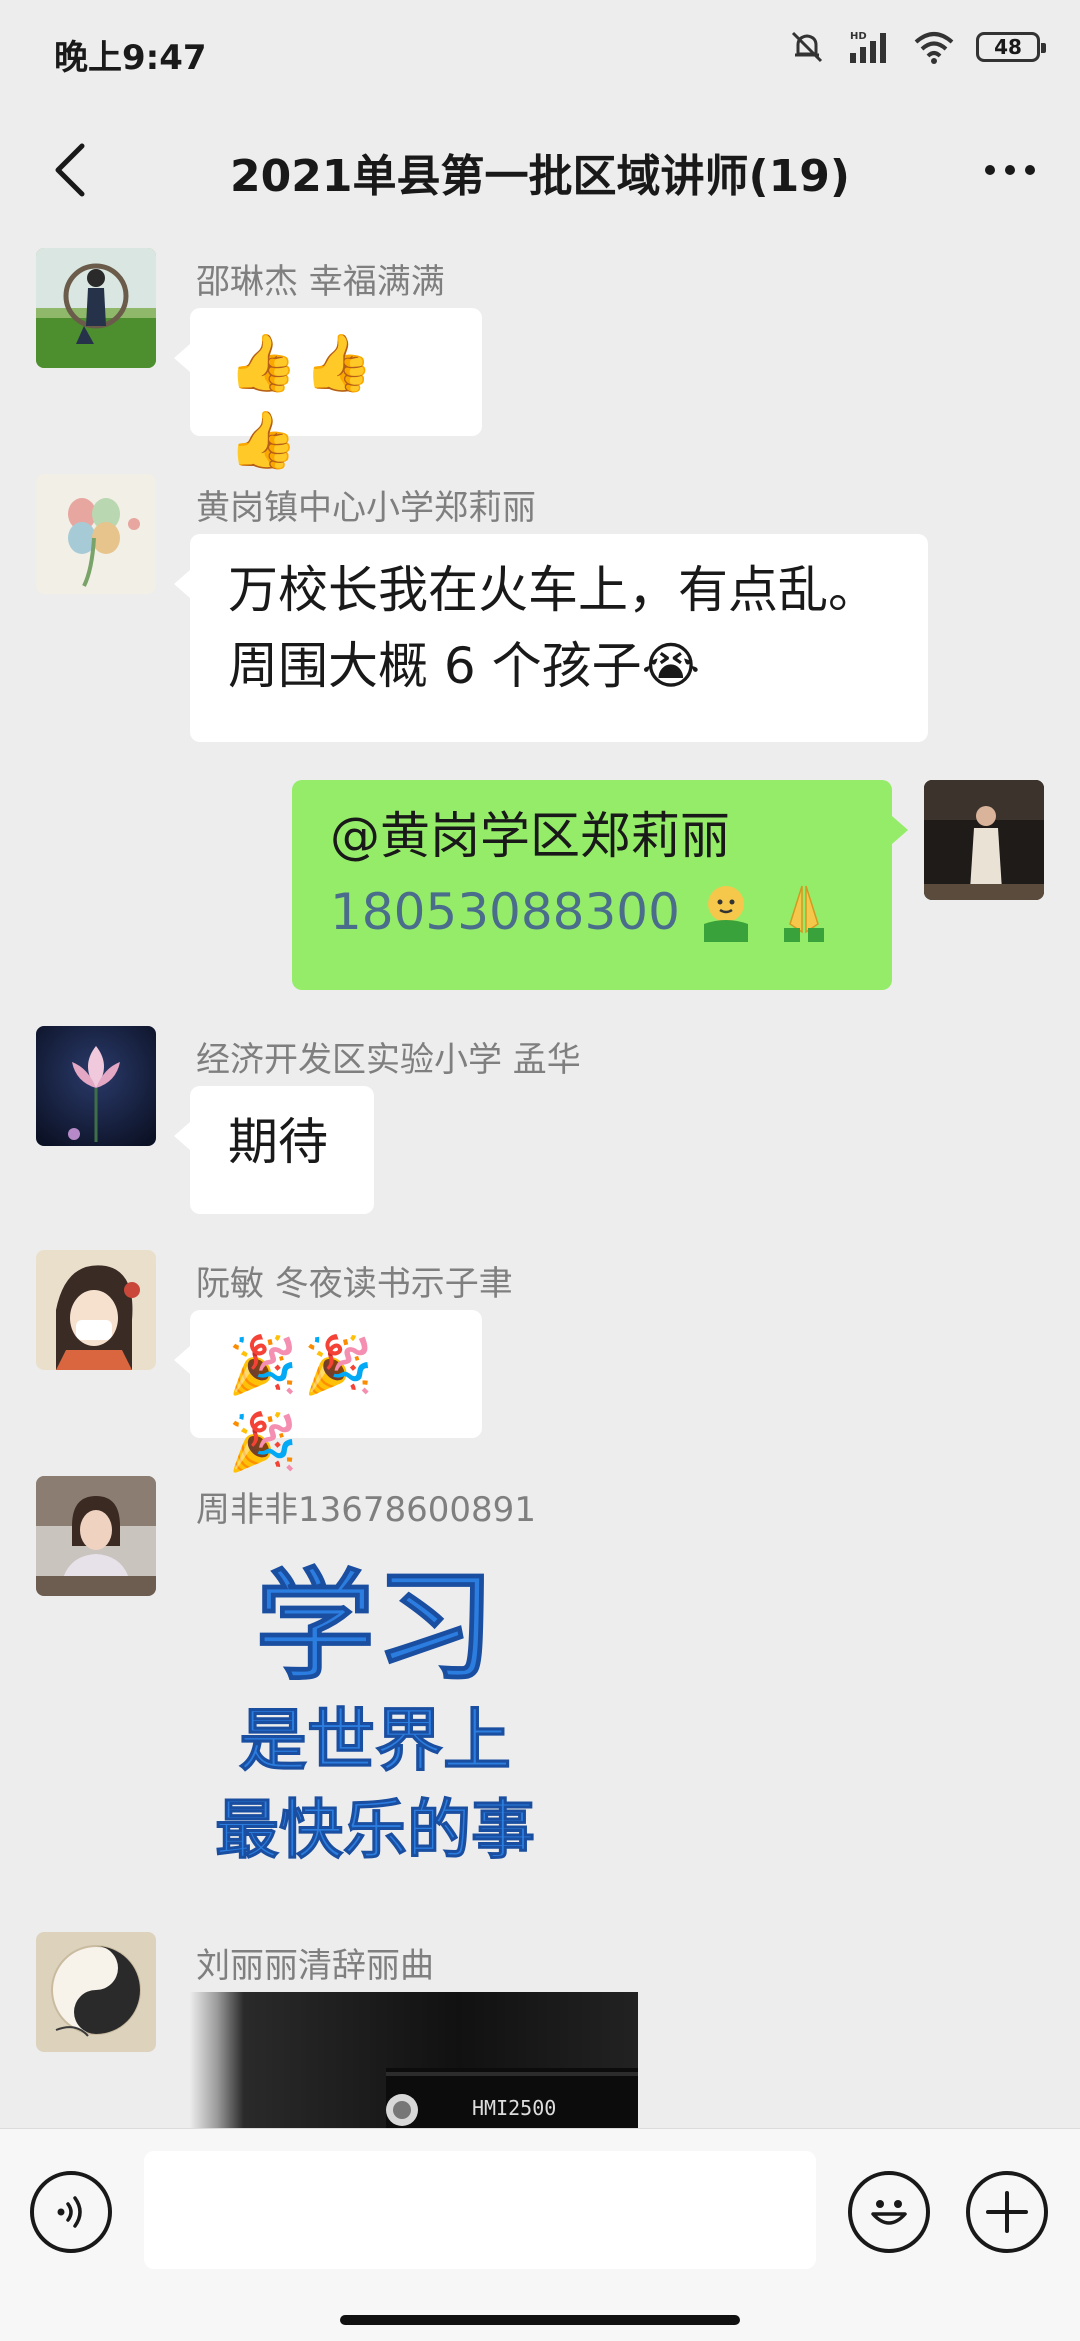 The image size is (1080, 2341). What do you see at coordinates (130, 58) in the screenshot?
I see `status-time: 晚上9:47` at bounding box center [130, 58].